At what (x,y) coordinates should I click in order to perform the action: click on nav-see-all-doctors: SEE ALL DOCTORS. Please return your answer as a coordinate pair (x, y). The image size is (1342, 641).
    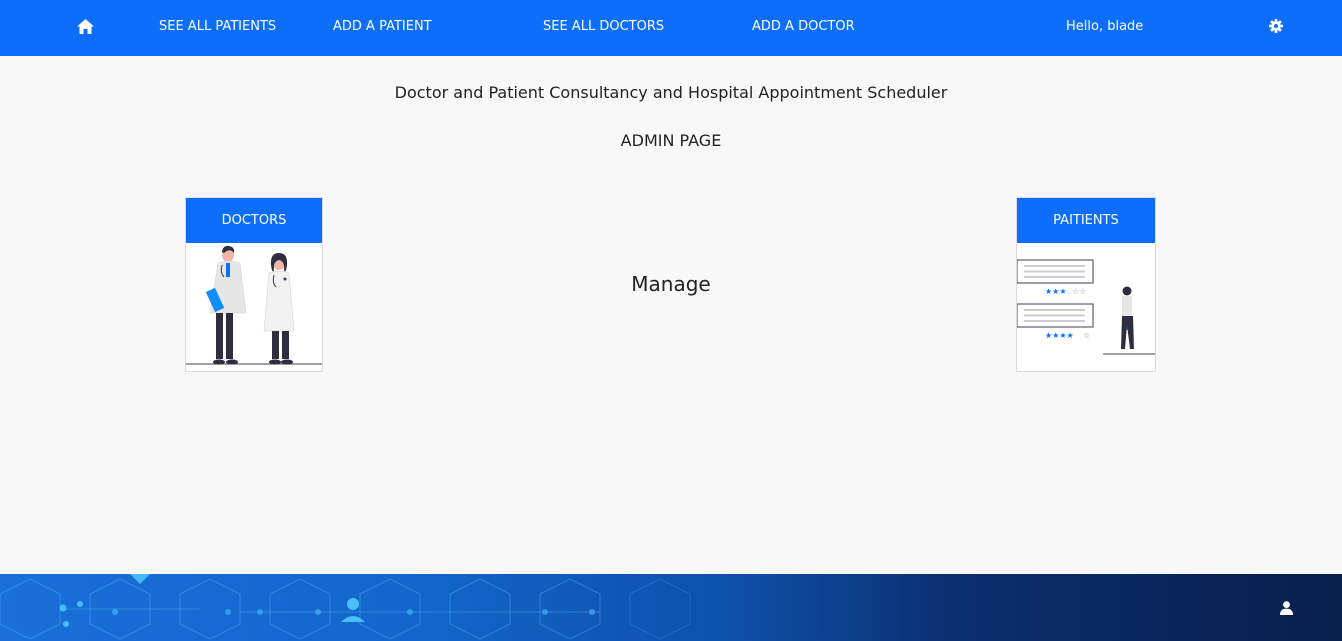
    Looking at the image, I should click on (603, 28).